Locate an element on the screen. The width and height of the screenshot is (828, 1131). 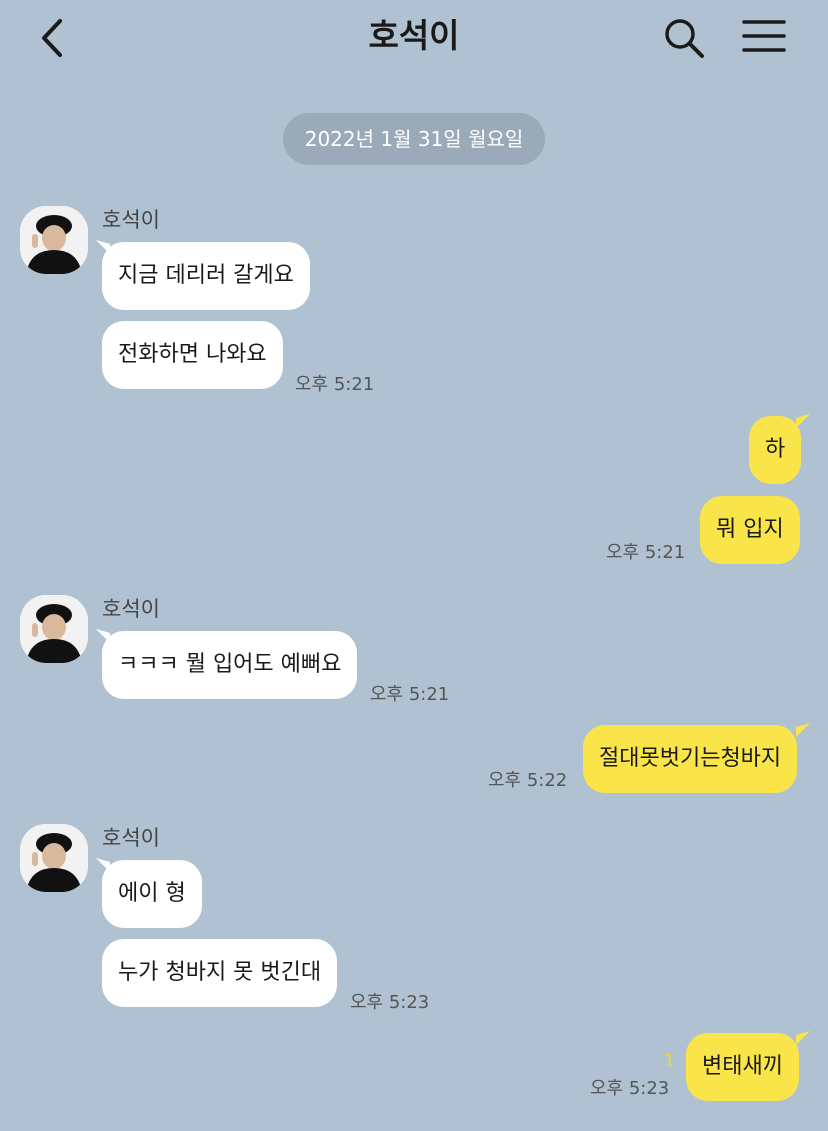
hamburger-menu-icon is located at coordinates (764, 36).